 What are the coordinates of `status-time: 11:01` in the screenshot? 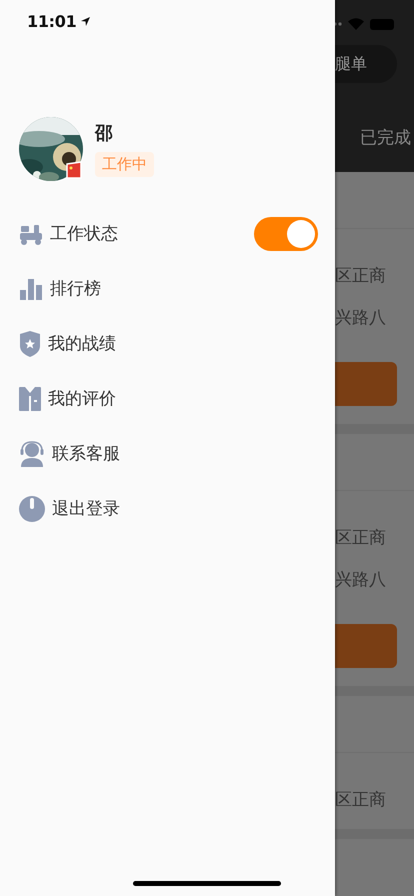 It's located at (51, 21).